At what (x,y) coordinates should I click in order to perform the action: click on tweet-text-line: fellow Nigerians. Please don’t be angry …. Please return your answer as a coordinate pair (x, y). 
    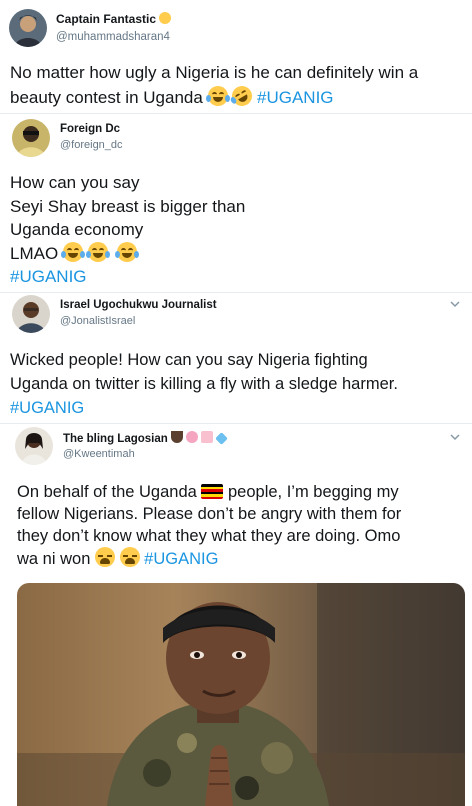
    Looking at the image, I should click on (209, 514).